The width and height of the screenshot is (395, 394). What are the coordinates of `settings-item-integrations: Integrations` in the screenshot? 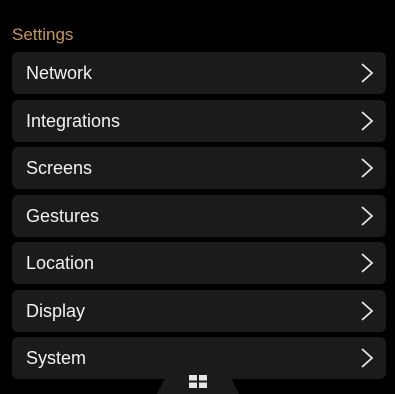 It's located at (199, 120).